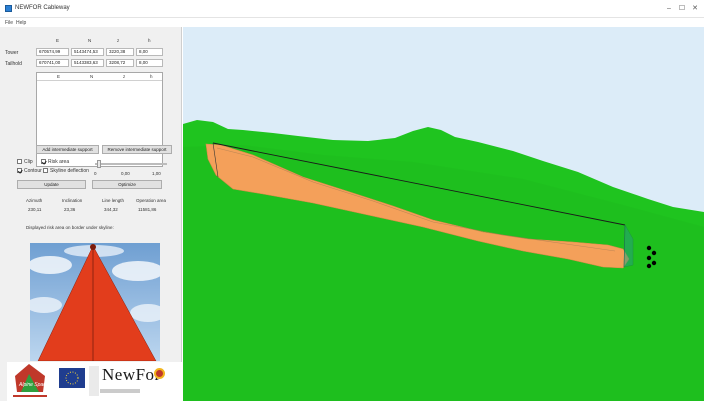 The height and width of the screenshot is (401, 704). Describe the element at coordinates (35, 209) in the screenshot. I see `azimuth-value: 230,11` at that location.